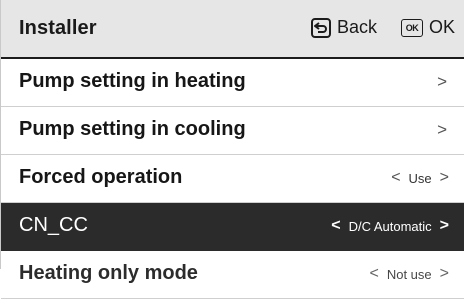 This screenshot has height=299, width=464. What do you see at coordinates (321, 27) in the screenshot?
I see `back-key-icon` at bounding box center [321, 27].